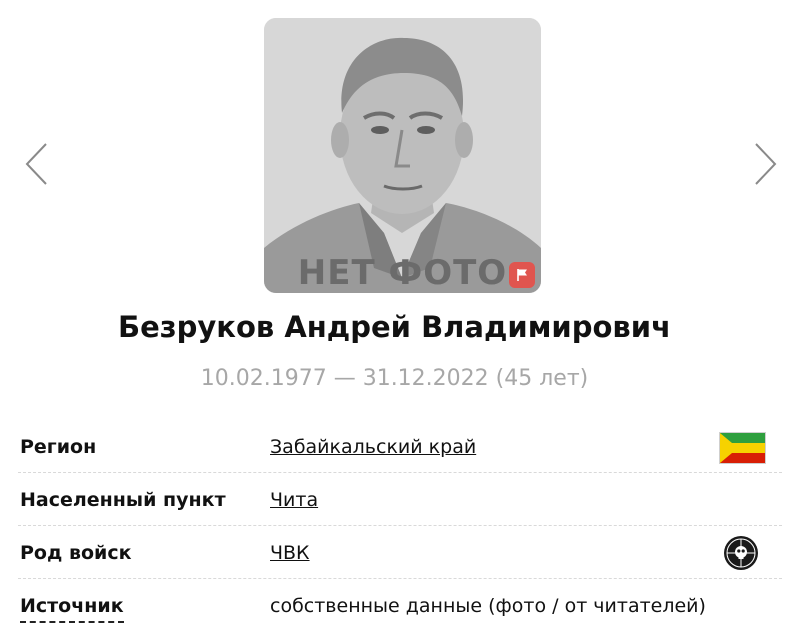 This screenshot has width=789, height=632. Describe the element at coordinates (58, 447) in the screenshot. I see `region-label: Регион` at that location.